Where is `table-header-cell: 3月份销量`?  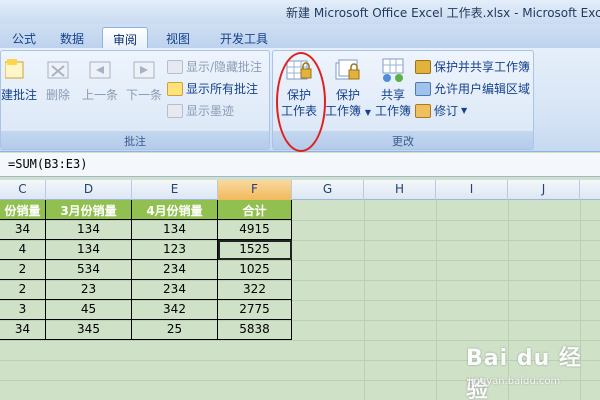
table-header-cell: 3月份销量 is located at coordinates (89, 210).